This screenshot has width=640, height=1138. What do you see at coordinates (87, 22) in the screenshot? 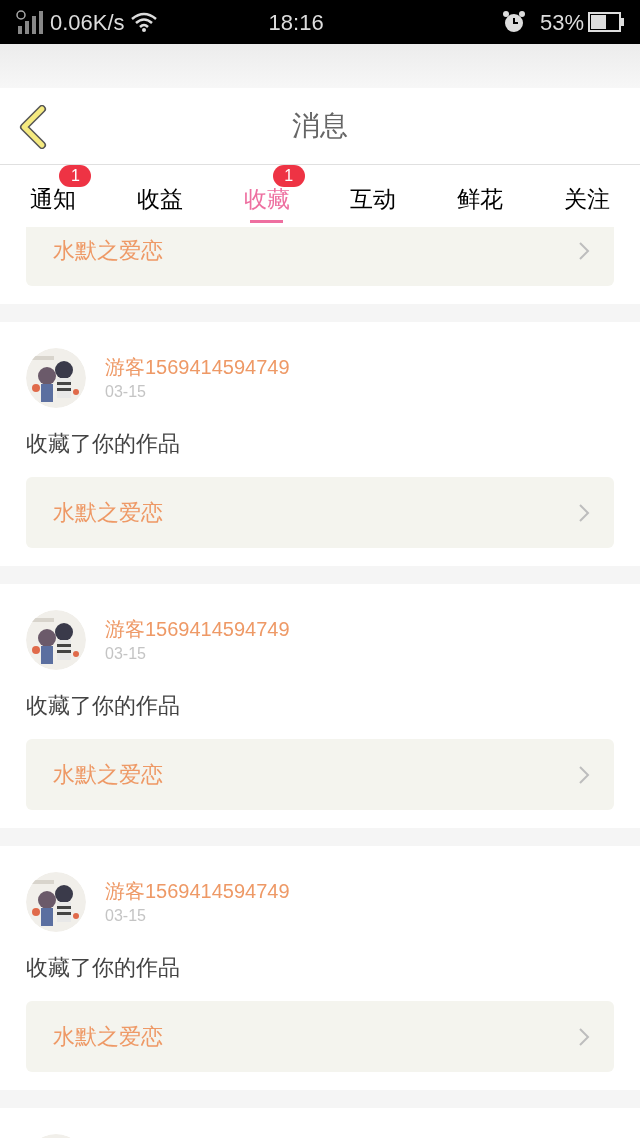
I see `network-speed: 0.06K/s` at bounding box center [87, 22].